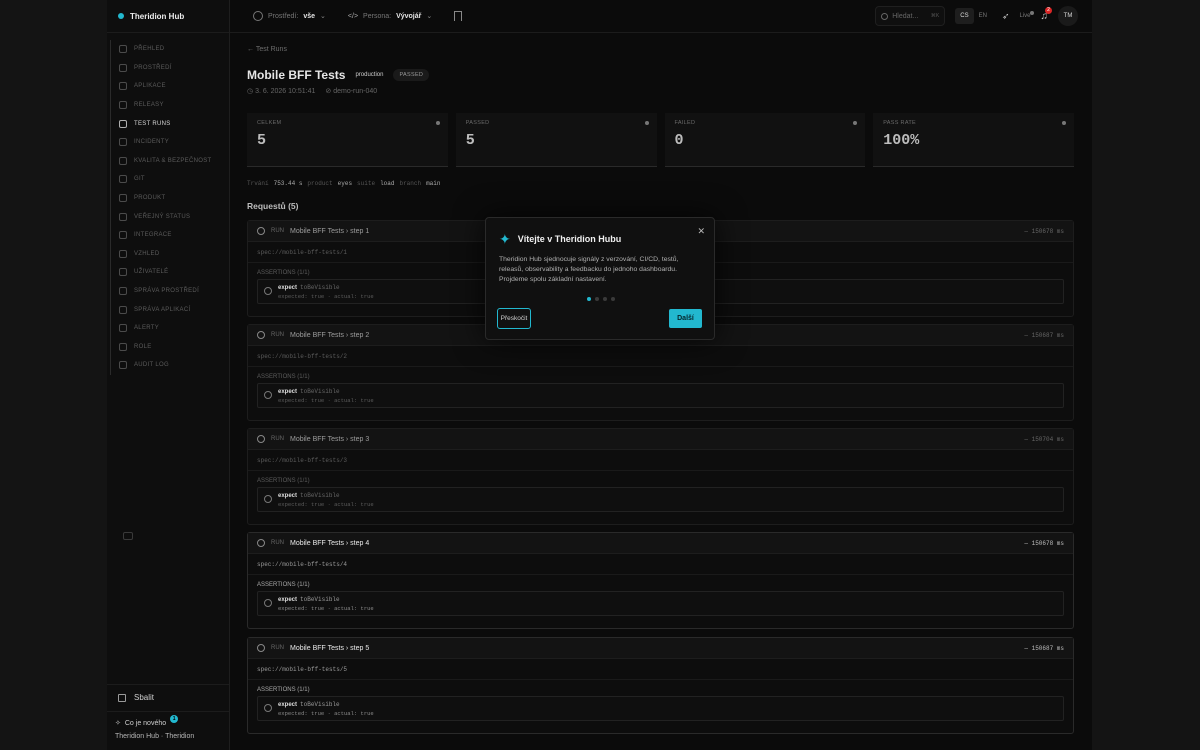  What do you see at coordinates (169, 105) in the screenshot?
I see `sidebar-item: RELEASY` at bounding box center [169, 105].